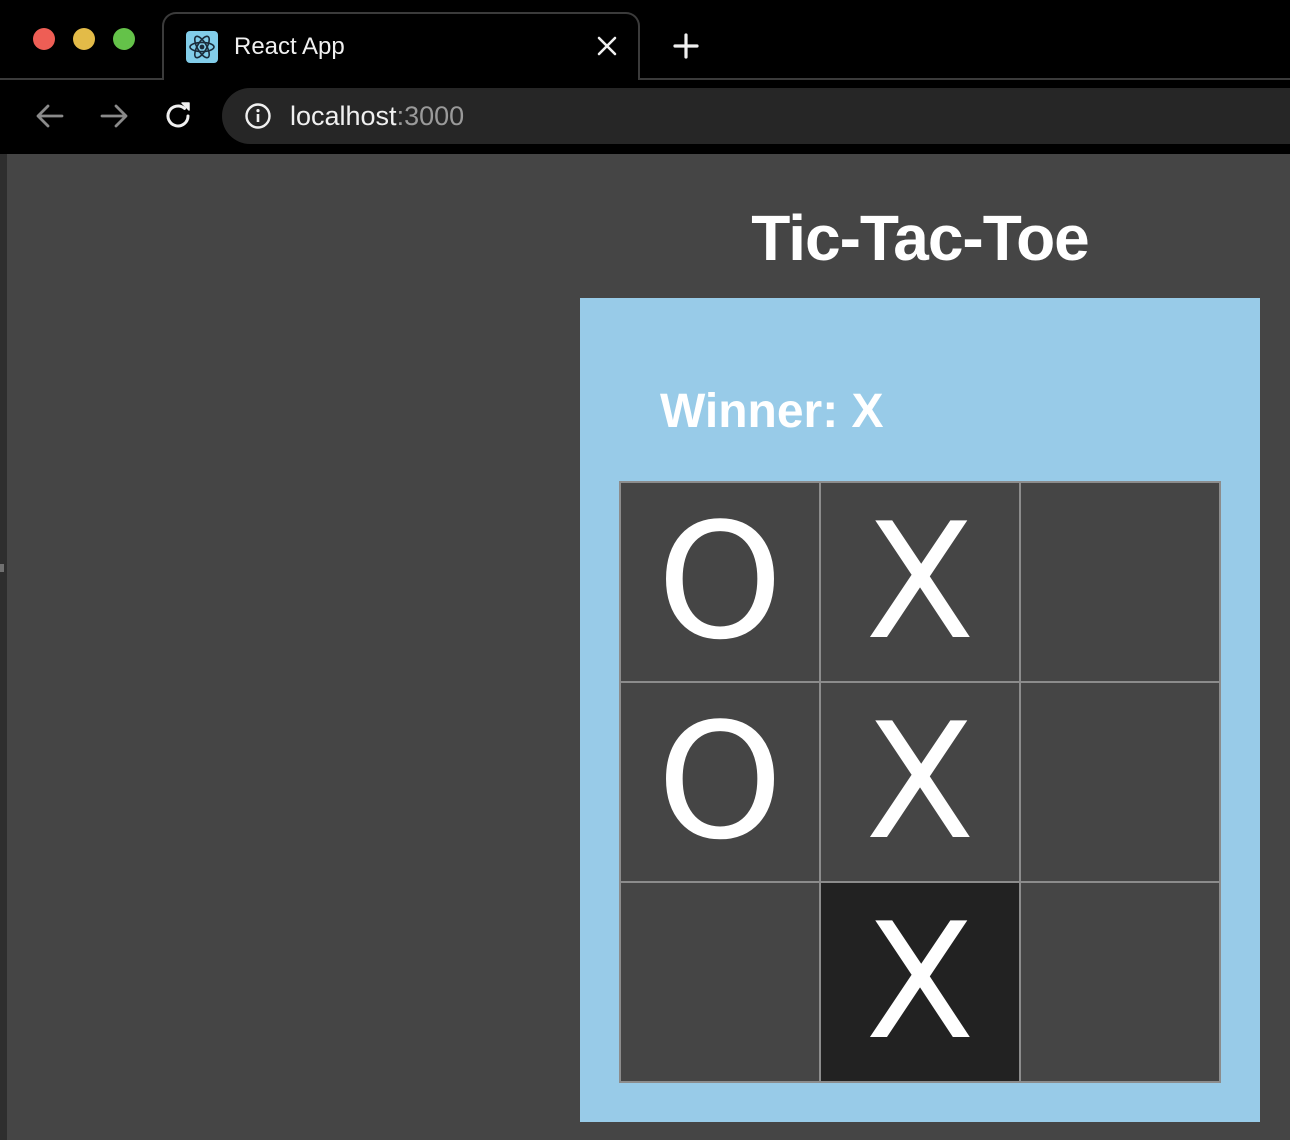  I want to click on minimize-window-button, so click(84, 39).